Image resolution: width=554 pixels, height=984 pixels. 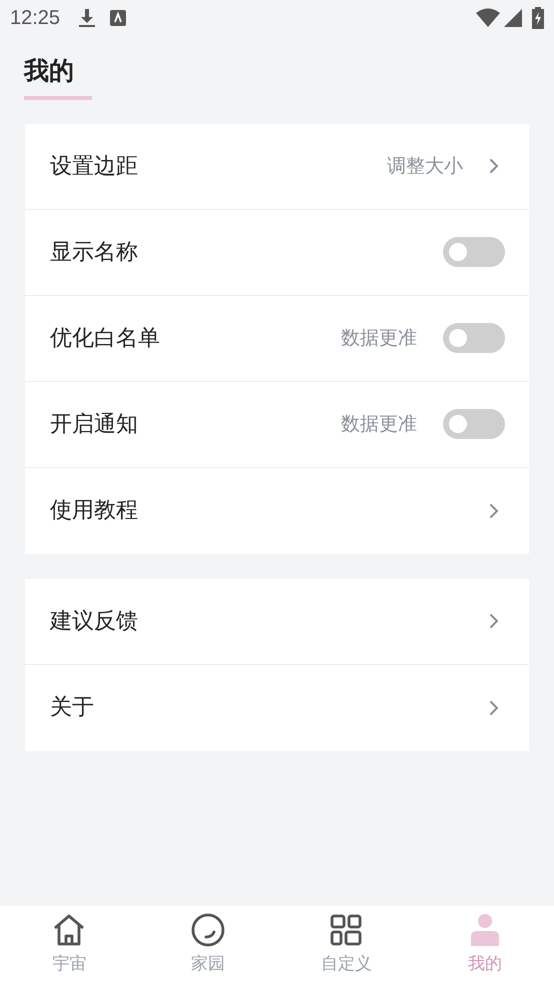 What do you see at coordinates (94, 622) in the screenshot?
I see `row-label: 建议反馈` at bounding box center [94, 622].